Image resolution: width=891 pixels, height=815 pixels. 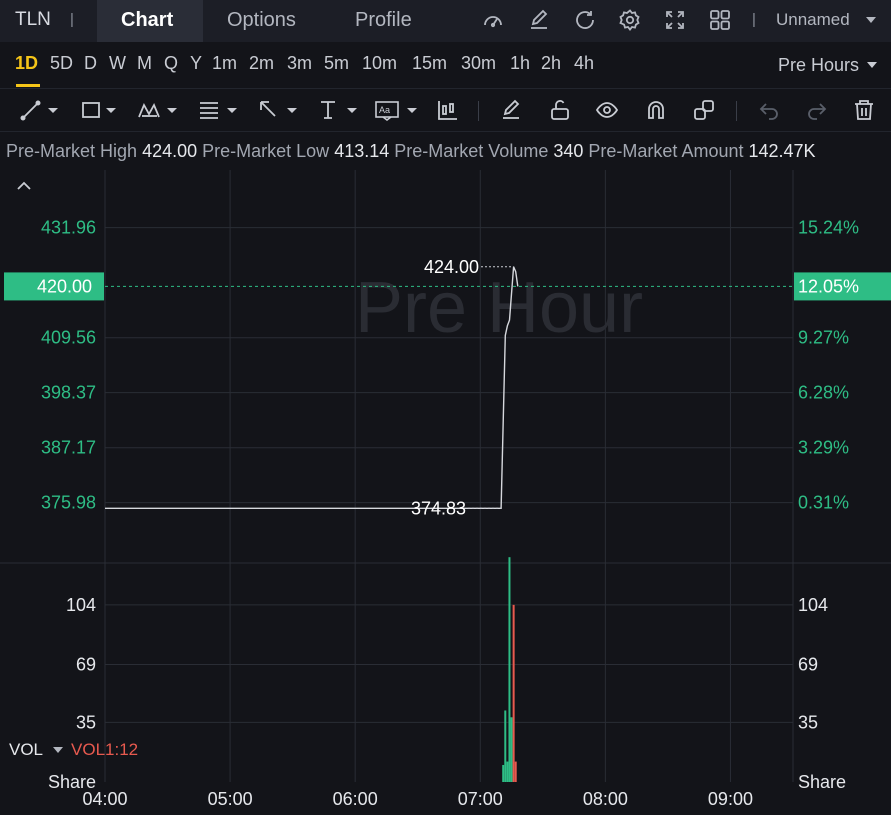 What do you see at coordinates (675, 20) in the screenshot?
I see `fullscreen-icon` at bounding box center [675, 20].